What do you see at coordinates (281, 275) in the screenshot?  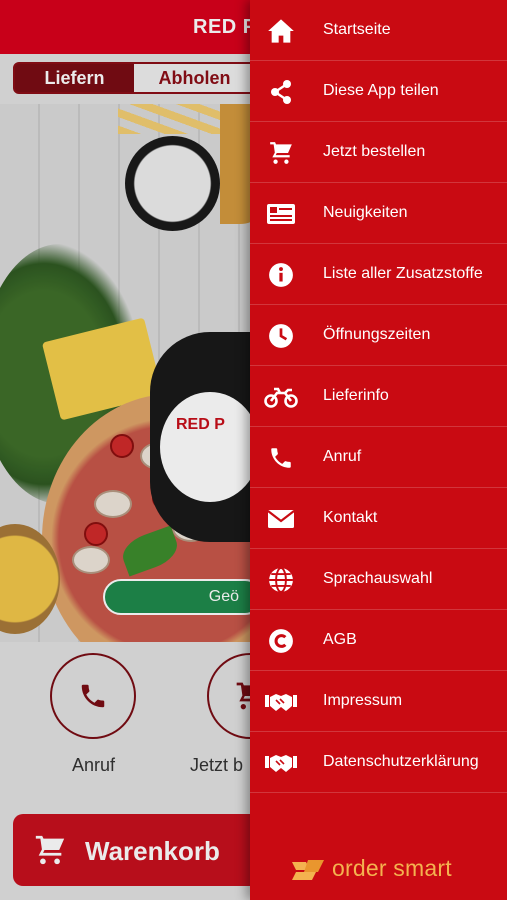 I see `info-icon` at bounding box center [281, 275].